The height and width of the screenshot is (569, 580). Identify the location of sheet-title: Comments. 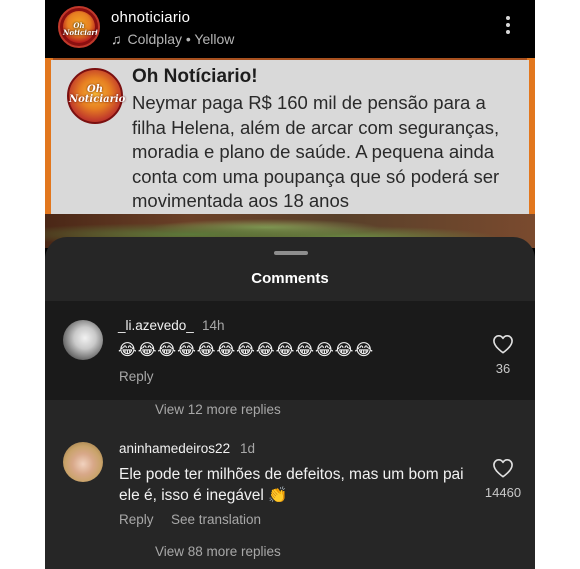
(290, 278).